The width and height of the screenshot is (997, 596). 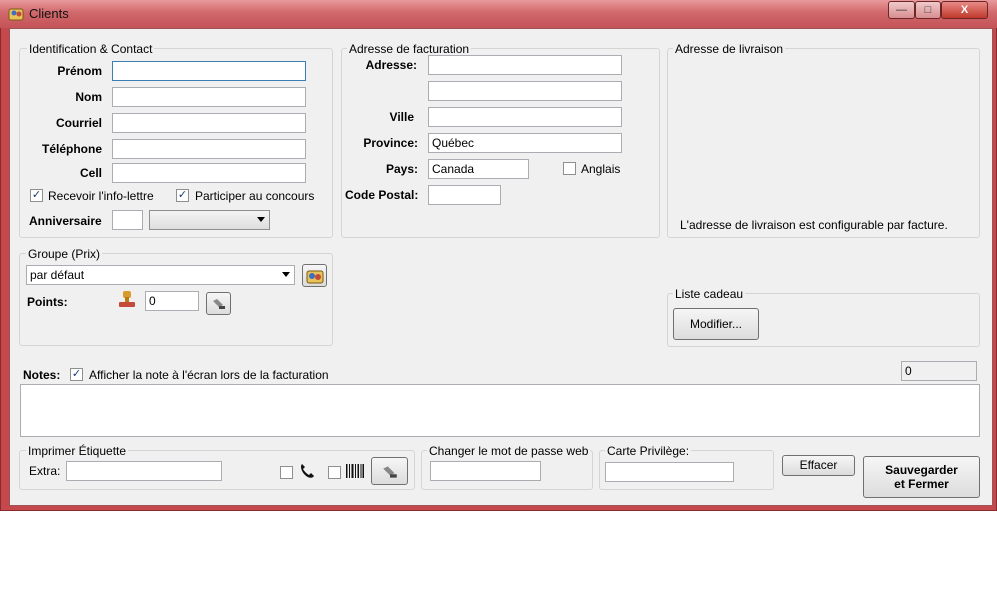 What do you see at coordinates (390, 143) in the screenshot?
I see `province-label: Province:` at bounding box center [390, 143].